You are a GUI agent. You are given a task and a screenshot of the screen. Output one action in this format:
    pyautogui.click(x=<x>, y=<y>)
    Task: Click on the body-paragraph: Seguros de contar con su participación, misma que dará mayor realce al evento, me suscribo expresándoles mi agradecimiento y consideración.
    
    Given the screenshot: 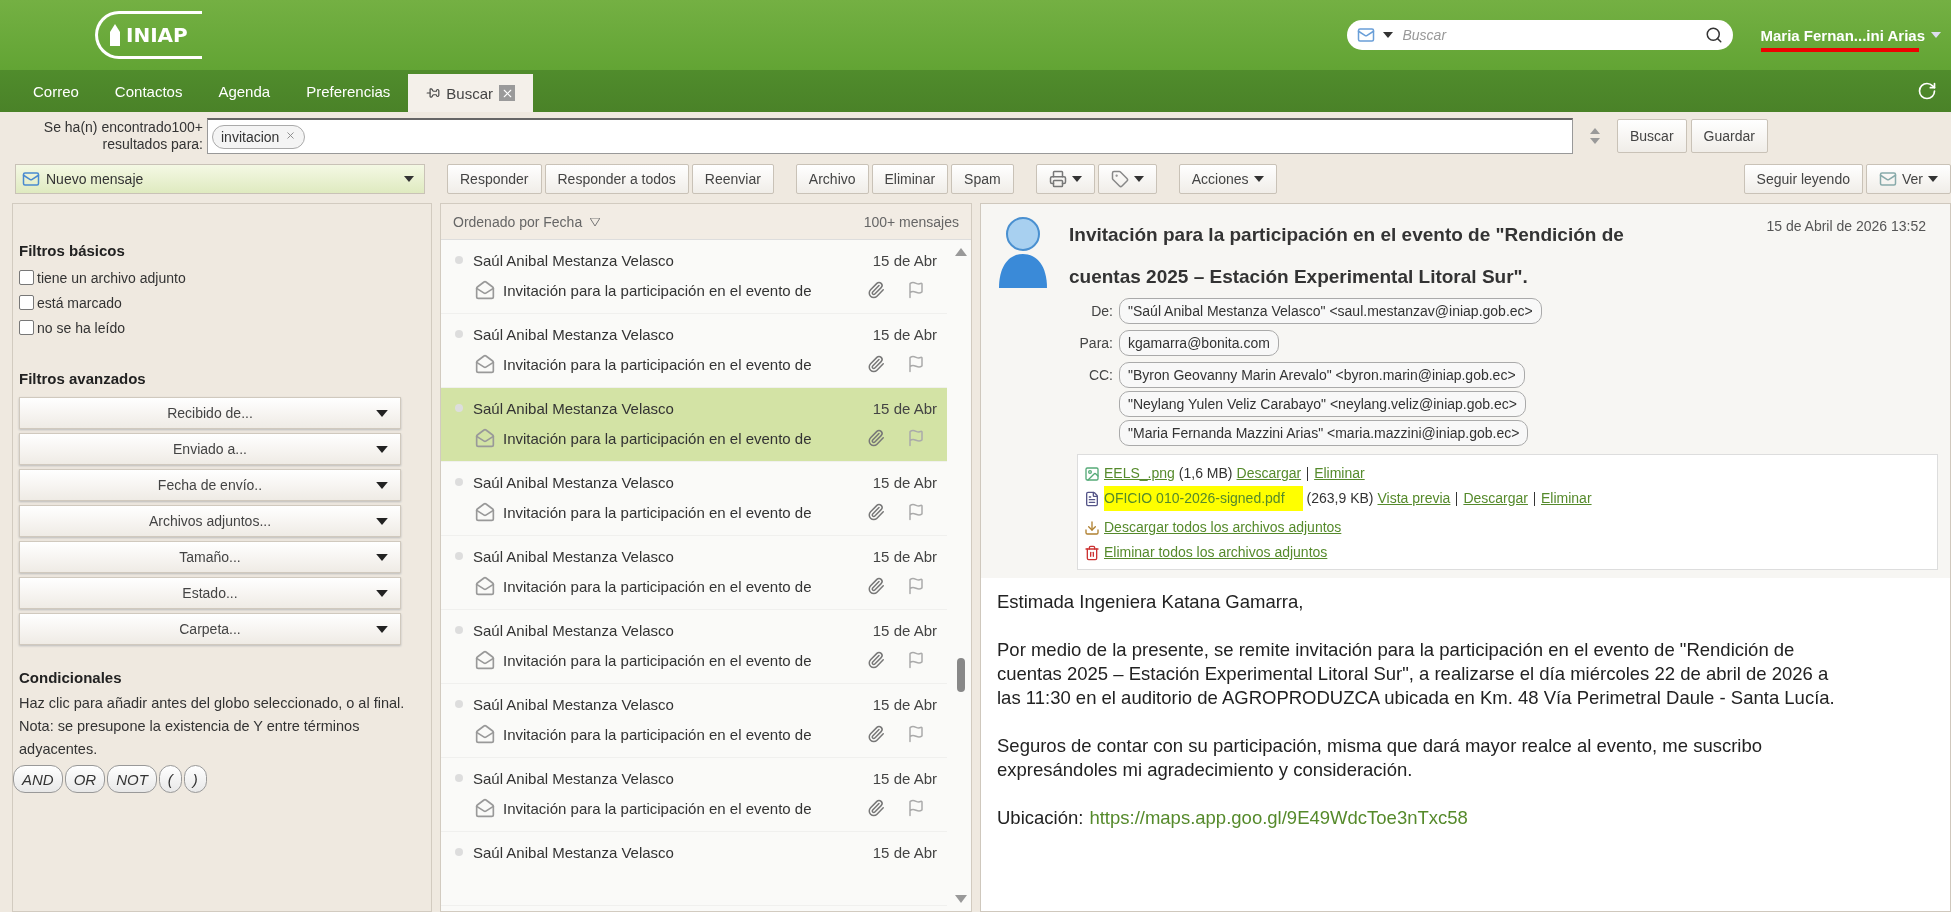 What is the action you would take?
    pyautogui.click(x=1380, y=758)
    